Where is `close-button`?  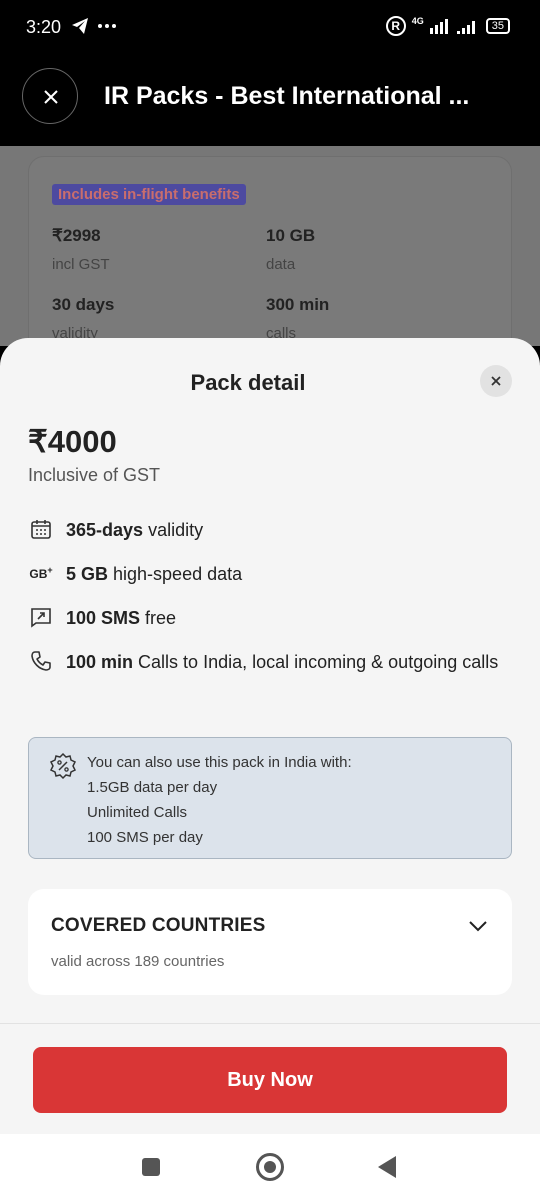
close-button is located at coordinates (50, 96).